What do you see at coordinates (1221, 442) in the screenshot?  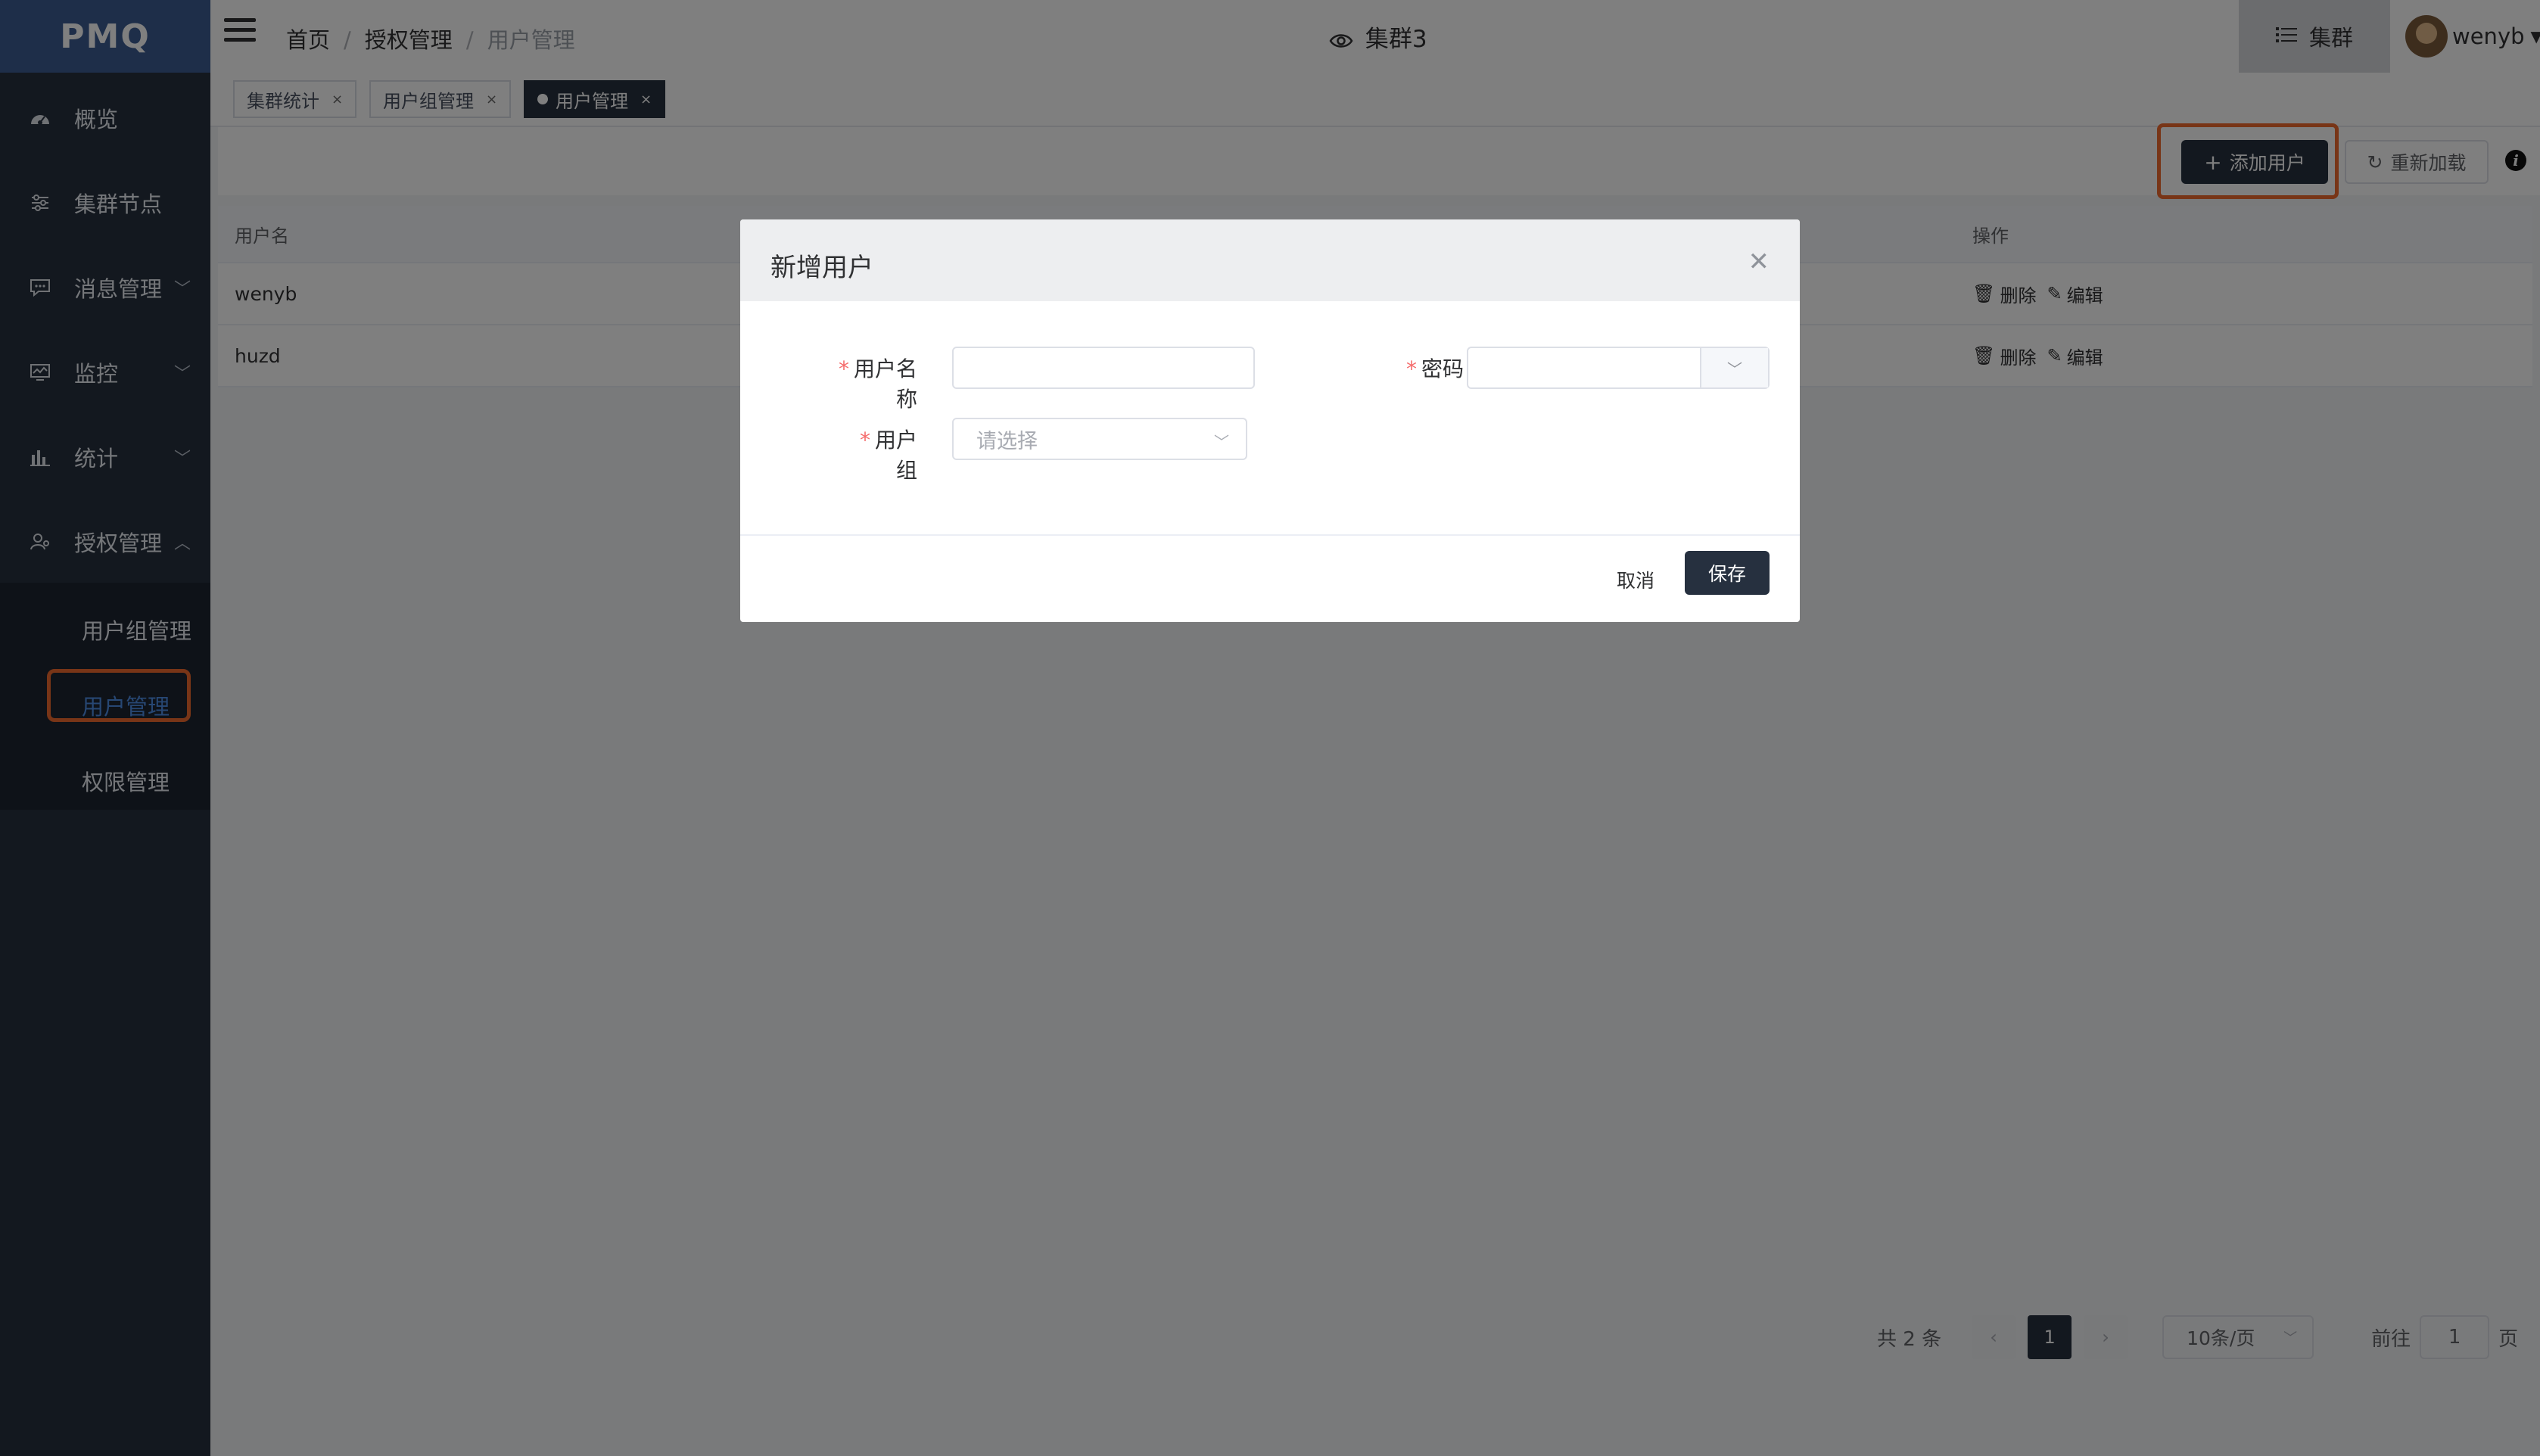 I see `chevron-down-icon: ﹀` at bounding box center [1221, 442].